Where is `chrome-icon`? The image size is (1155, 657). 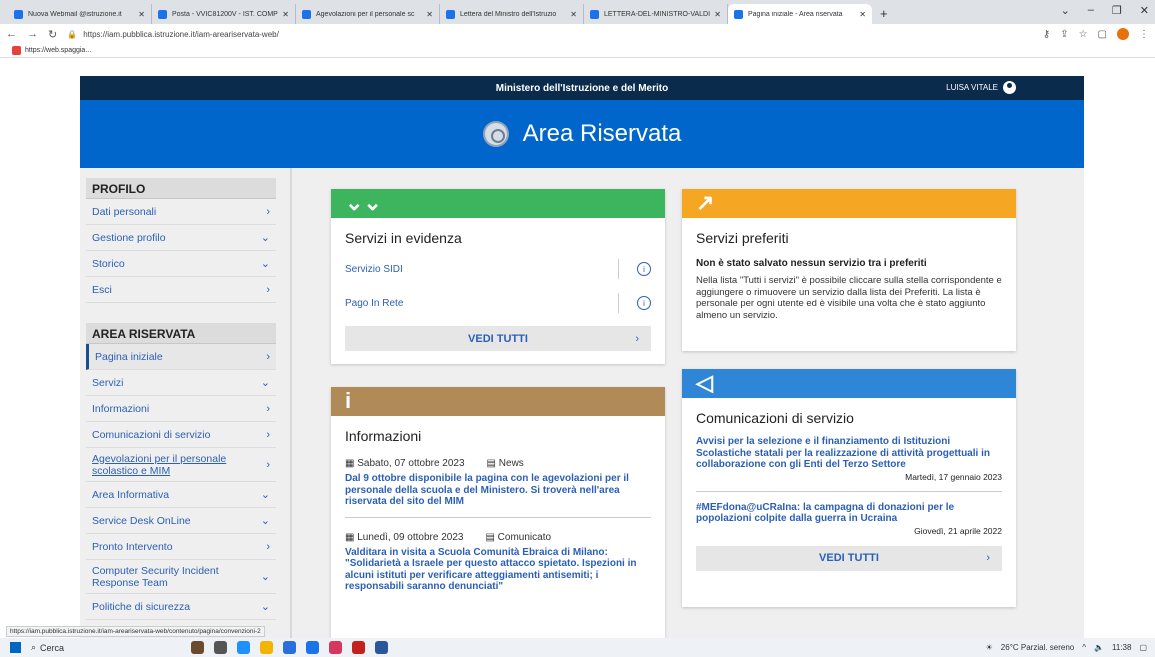
chrome-icon is located at coordinates (312, 647).